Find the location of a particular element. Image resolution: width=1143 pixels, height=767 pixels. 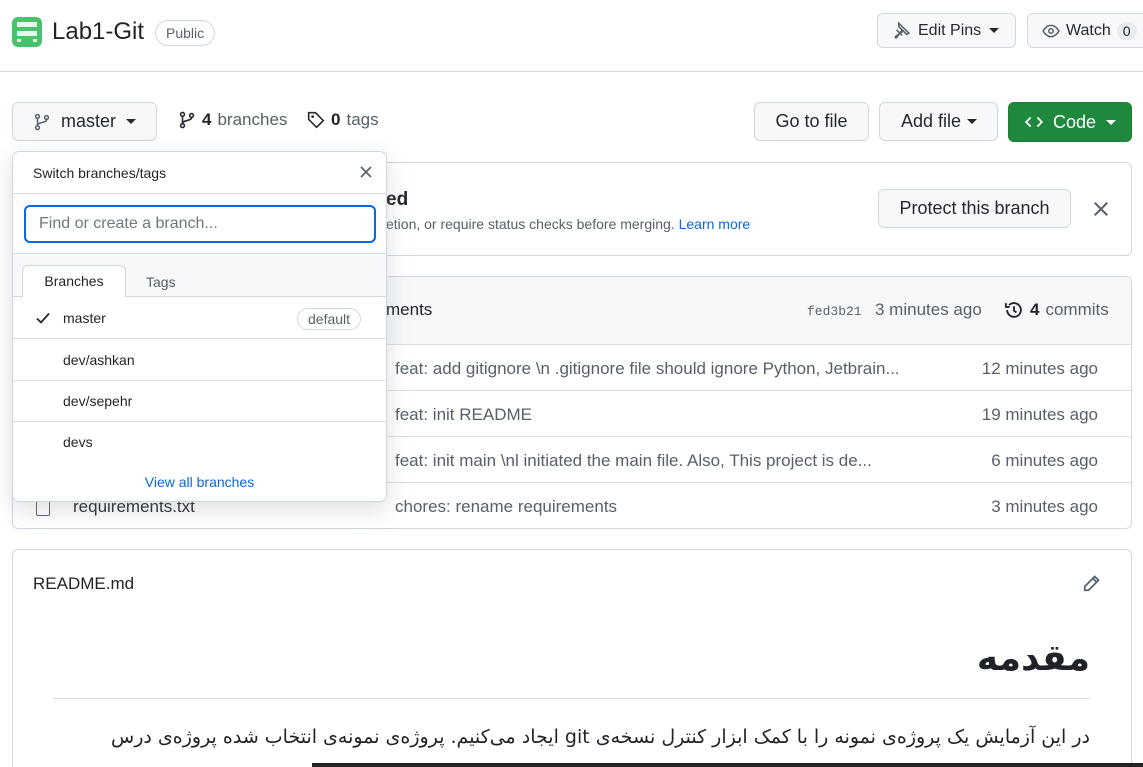

pencil-icon is located at coordinates (1091, 584).